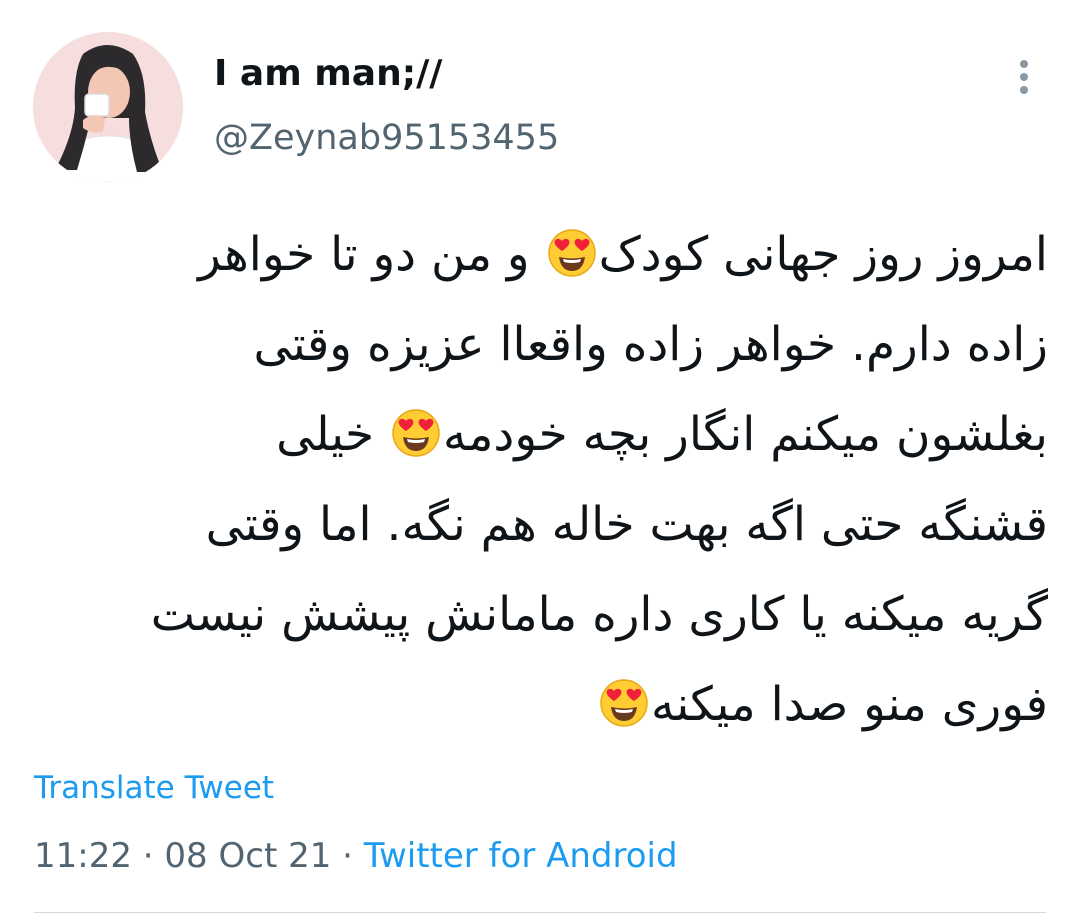 Image resolution: width=1080 pixels, height=920 pixels. Describe the element at coordinates (1024, 77) in the screenshot. I see `more-options-button` at that location.